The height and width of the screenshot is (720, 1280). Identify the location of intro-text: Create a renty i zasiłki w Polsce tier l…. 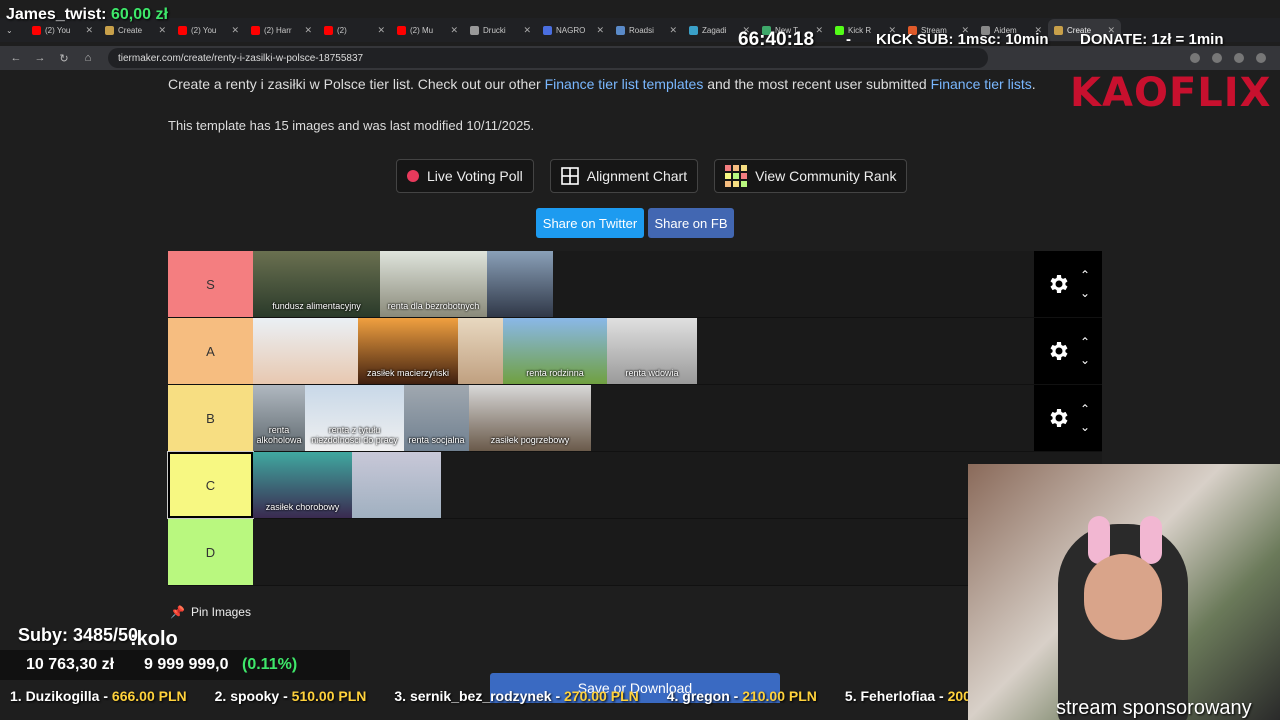
(602, 84).